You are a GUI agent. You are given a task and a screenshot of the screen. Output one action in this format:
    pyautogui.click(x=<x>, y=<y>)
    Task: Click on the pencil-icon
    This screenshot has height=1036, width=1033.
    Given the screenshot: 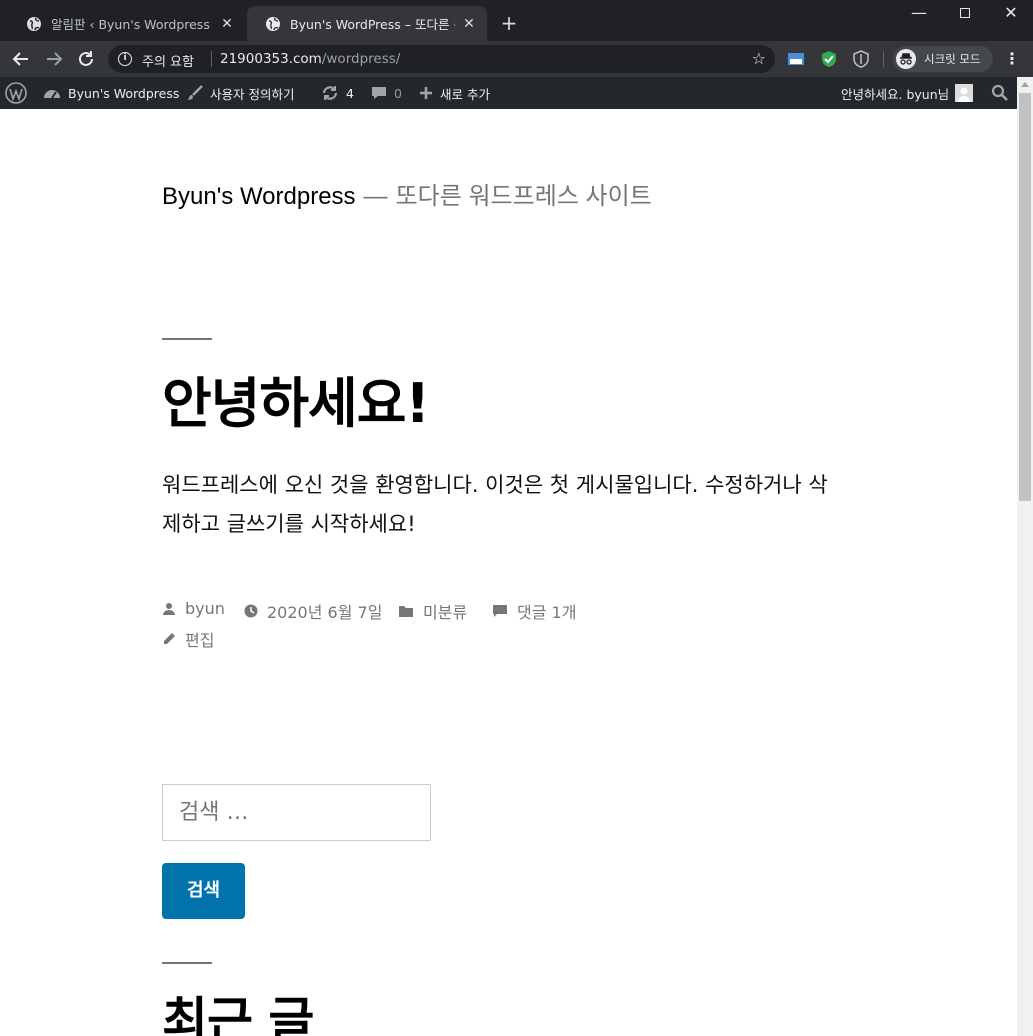 What is the action you would take?
    pyautogui.click(x=169, y=638)
    